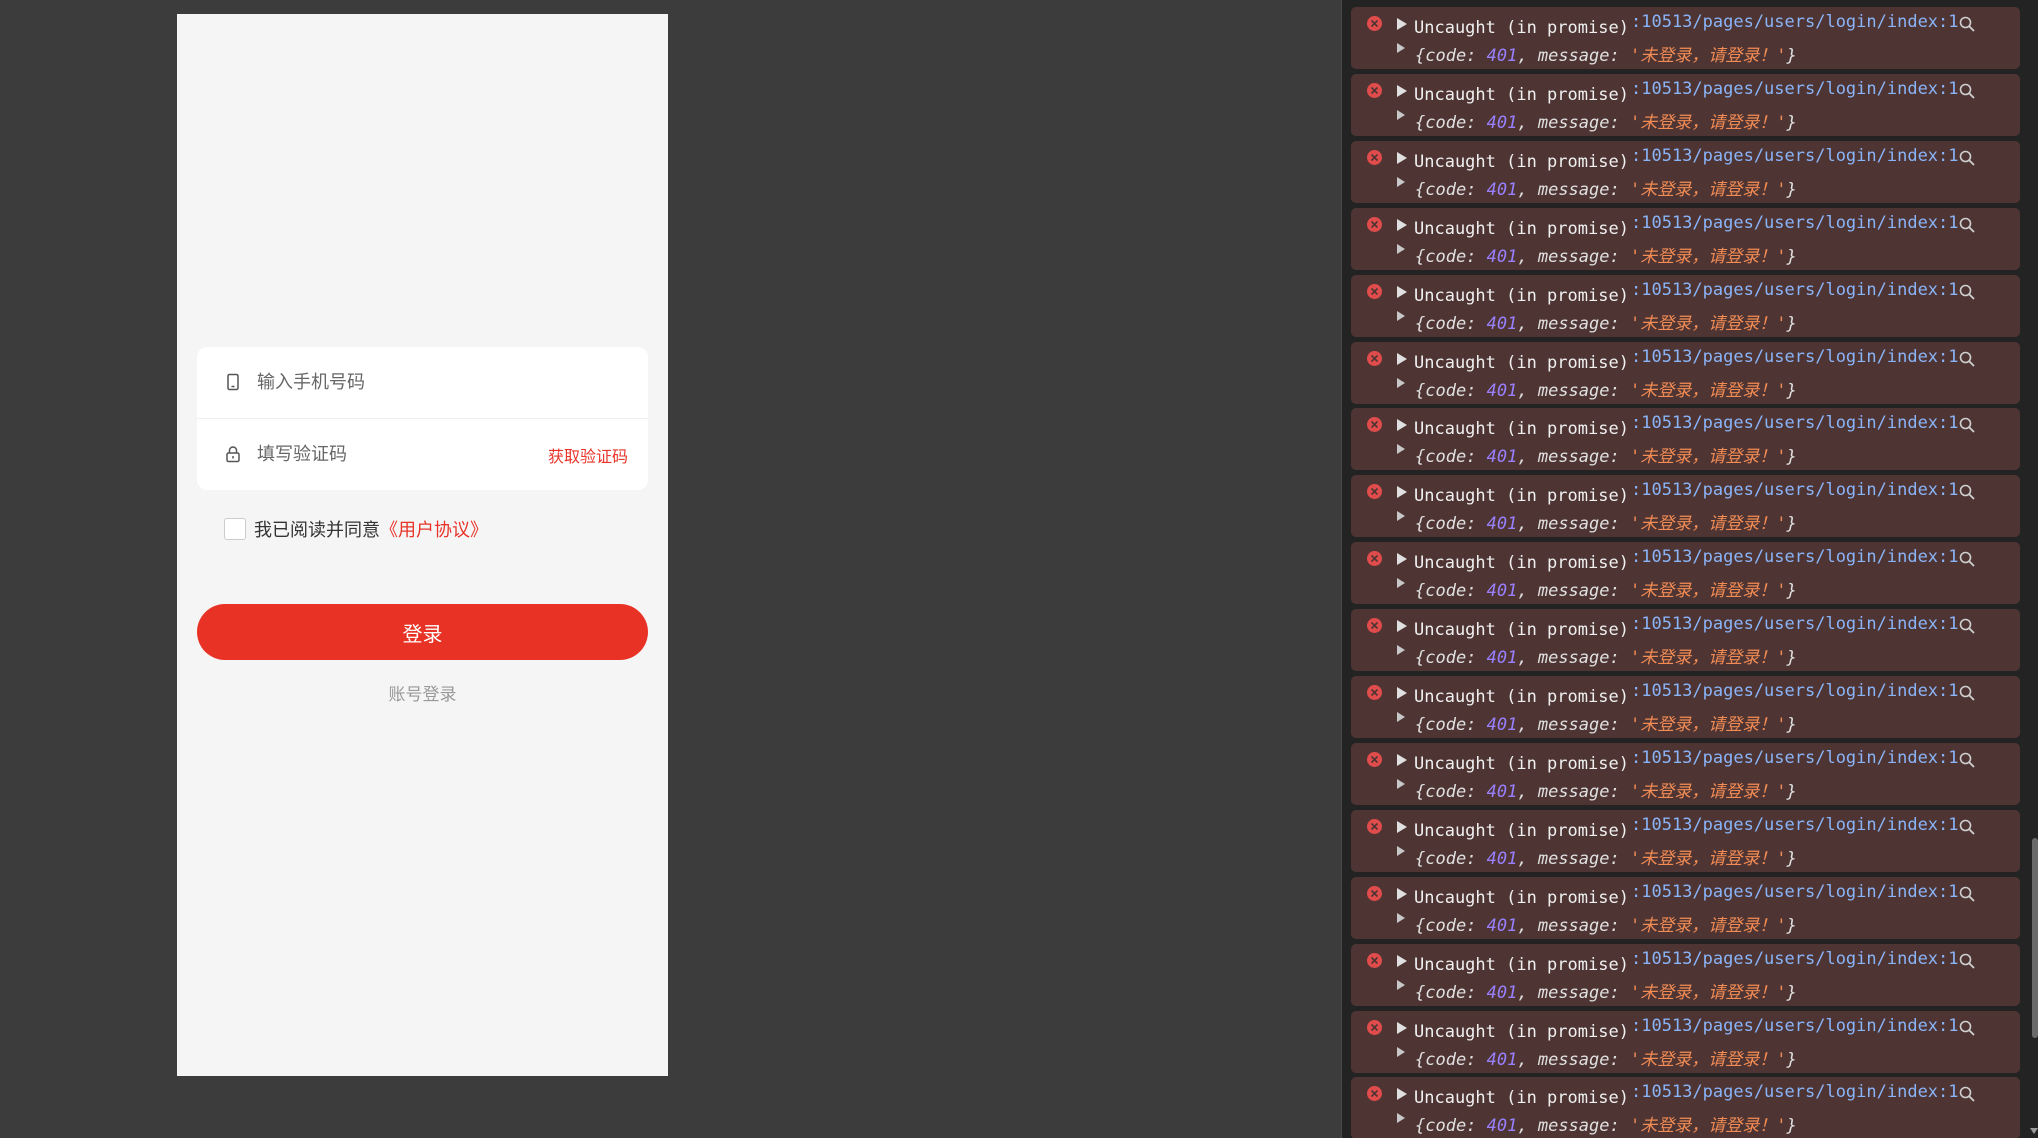  Describe the element at coordinates (235, 529) in the screenshot. I see `agreement-checkbox` at that location.